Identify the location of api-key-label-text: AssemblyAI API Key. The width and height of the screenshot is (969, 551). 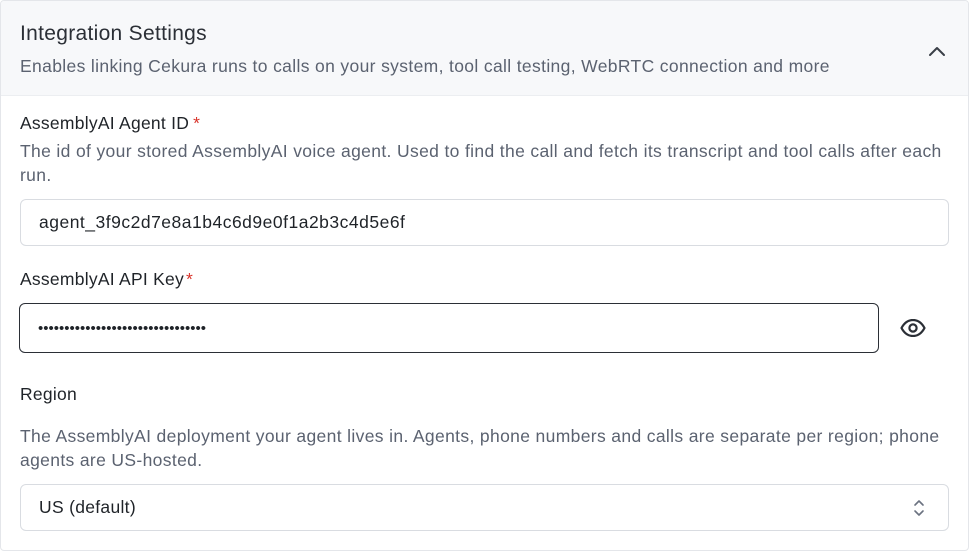
(102, 279).